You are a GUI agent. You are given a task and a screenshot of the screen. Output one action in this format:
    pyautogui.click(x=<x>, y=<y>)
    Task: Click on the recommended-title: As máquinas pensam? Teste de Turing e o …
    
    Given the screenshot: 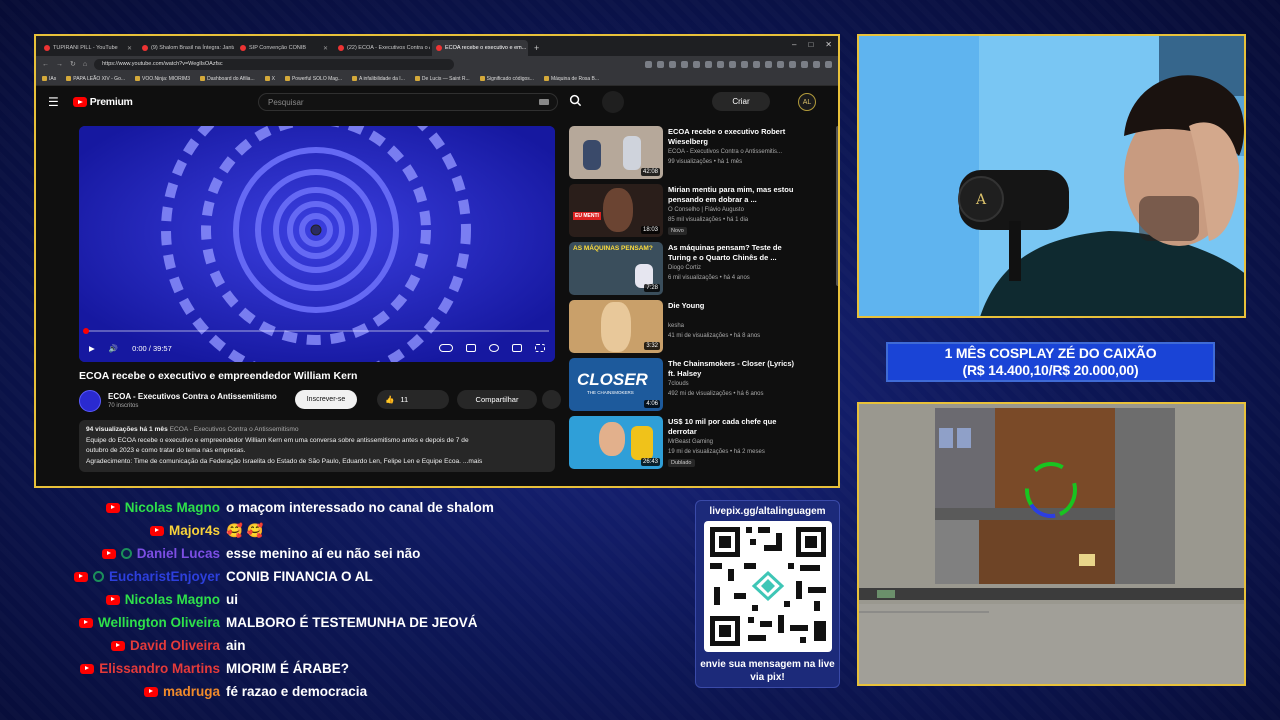 What is the action you would take?
    pyautogui.click(x=733, y=253)
    